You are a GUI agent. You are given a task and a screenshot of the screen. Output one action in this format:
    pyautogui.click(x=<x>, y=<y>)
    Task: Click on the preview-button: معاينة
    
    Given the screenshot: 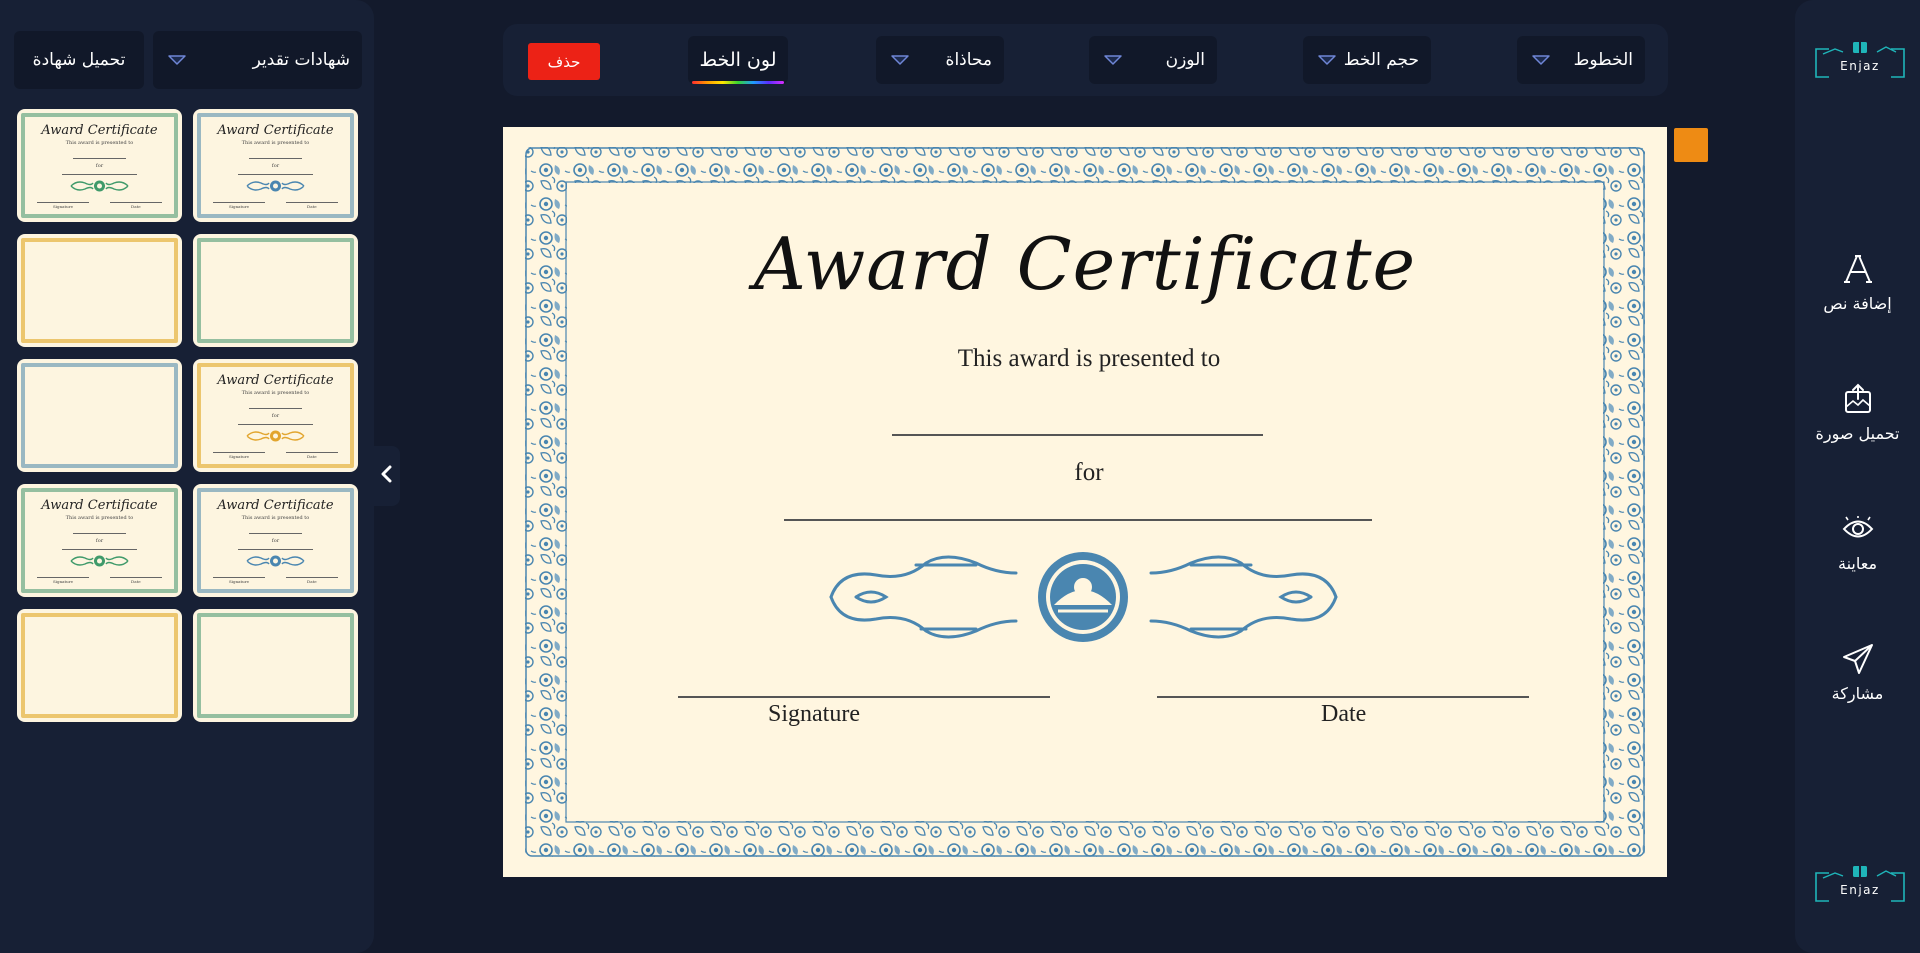 What is the action you would take?
    pyautogui.click(x=1857, y=542)
    